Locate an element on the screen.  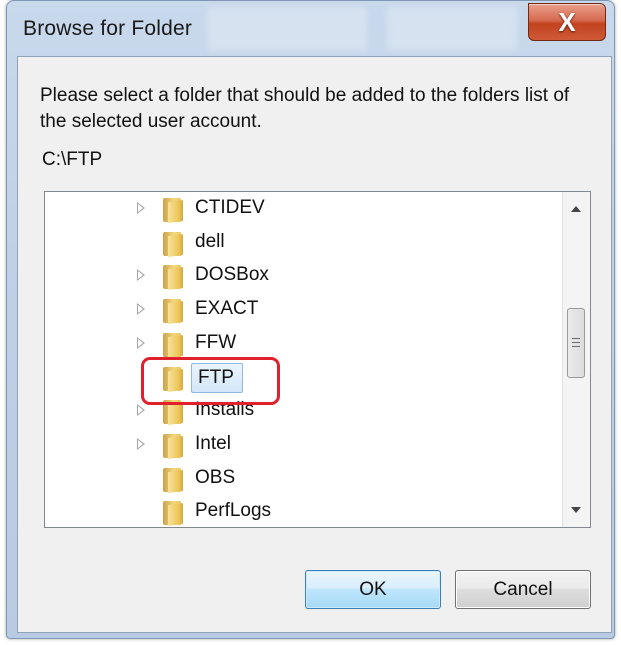
tree-item-label: OBS is located at coordinates (215, 477).